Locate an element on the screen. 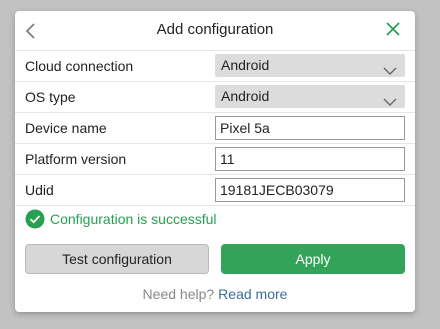 The width and height of the screenshot is (440, 329). cloud-connection-select: Android is located at coordinates (310, 65).